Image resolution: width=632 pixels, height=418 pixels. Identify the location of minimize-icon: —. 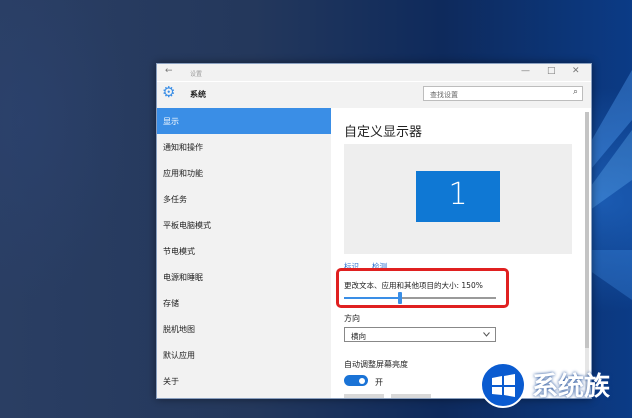
(525, 71).